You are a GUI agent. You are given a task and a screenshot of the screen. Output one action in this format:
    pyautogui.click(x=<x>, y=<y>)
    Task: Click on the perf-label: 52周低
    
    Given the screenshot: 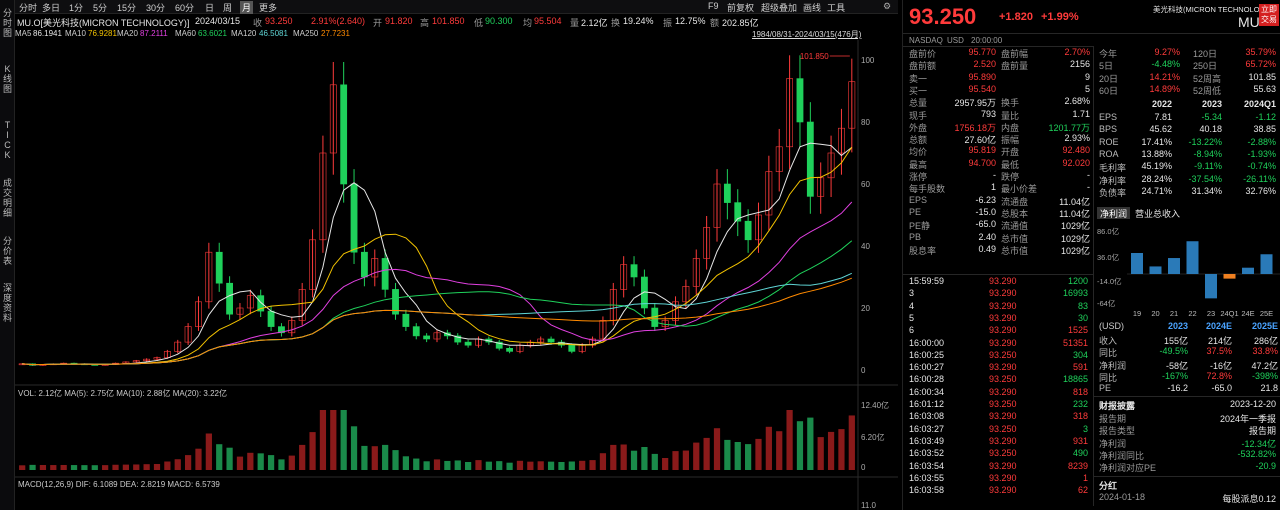 What is the action you would take?
    pyautogui.click(x=1207, y=90)
    